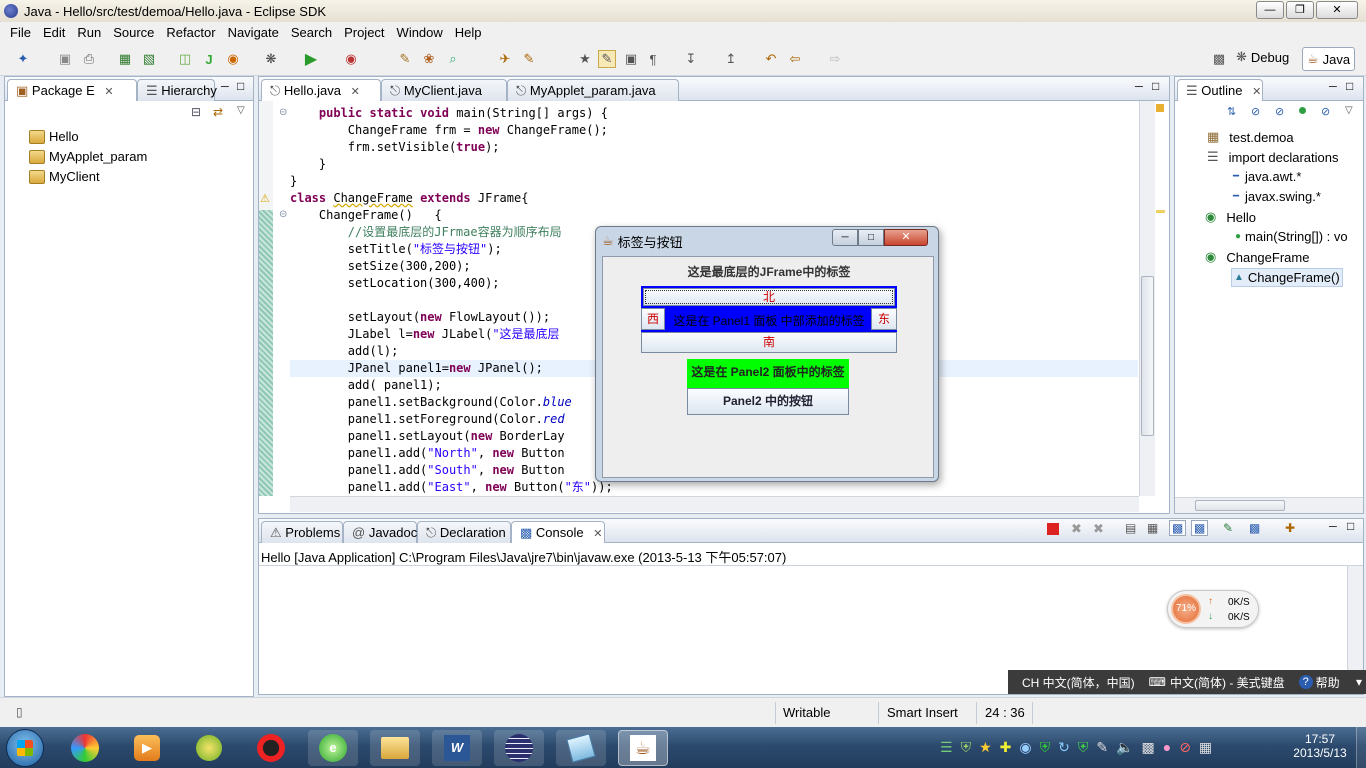  What do you see at coordinates (1064, 747) in the screenshot?
I see `tray-sync-icon: ↻` at bounding box center [1064, 747].